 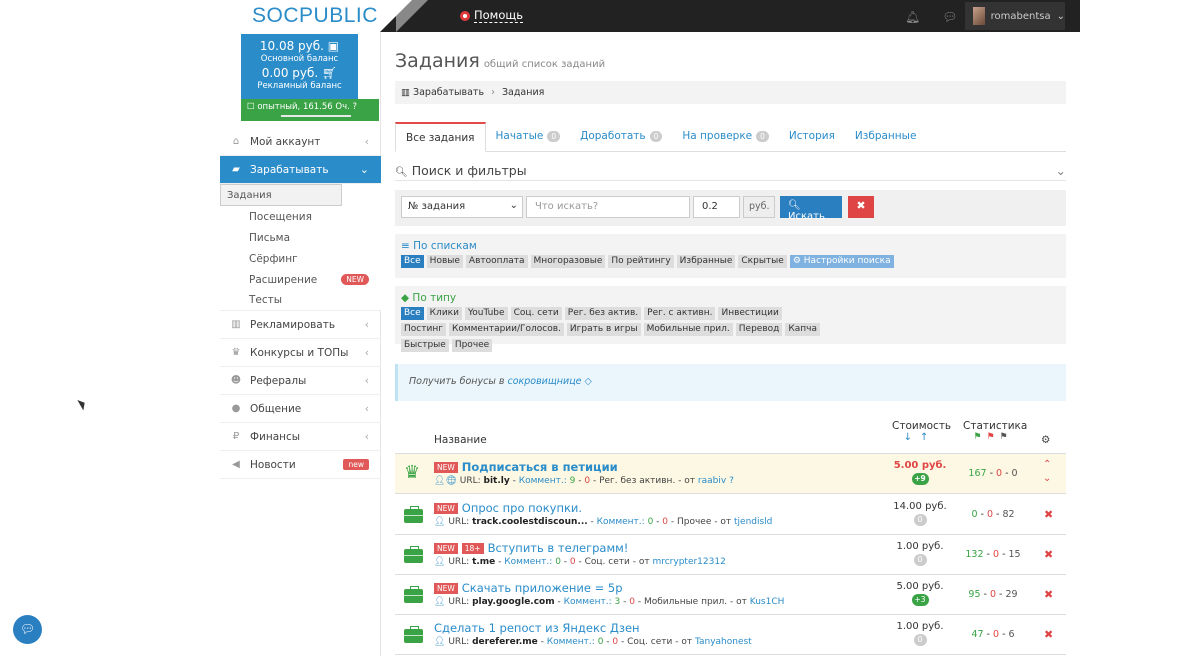 What do you see at coordinates (472, 345) in the screenshot?
I see `type-chip: Прочее` at bounding box center [472, 345].